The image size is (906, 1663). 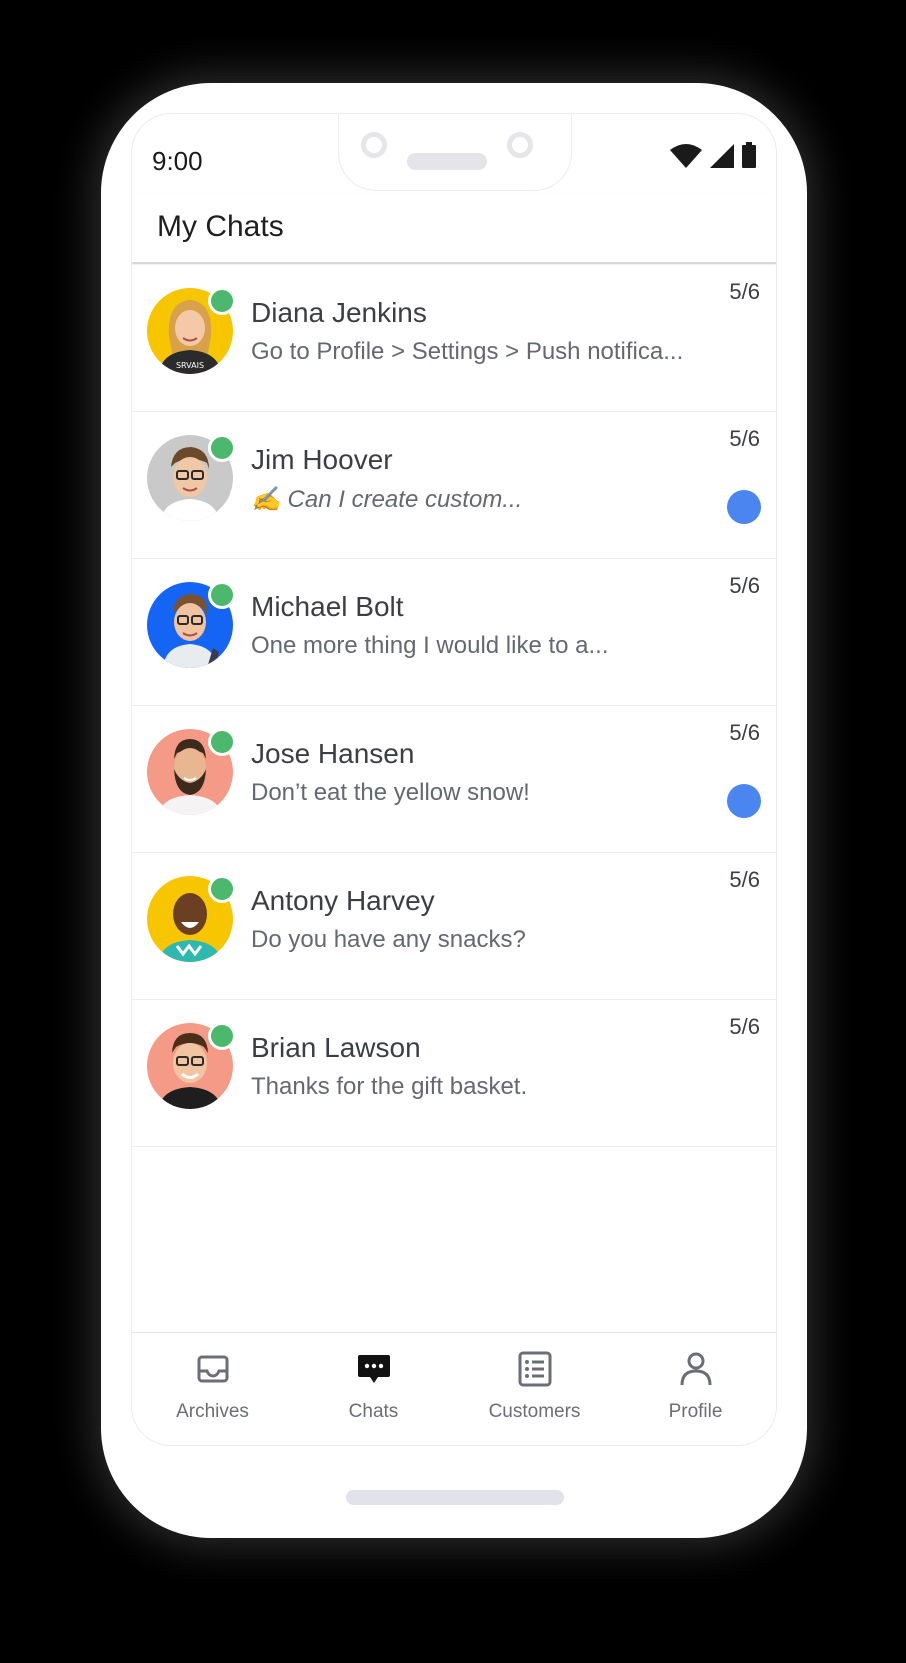 What do you see at coordinates (212, 1369) in the screenshot?
I see `inbox-icon` at bounding box center [212, 1369].